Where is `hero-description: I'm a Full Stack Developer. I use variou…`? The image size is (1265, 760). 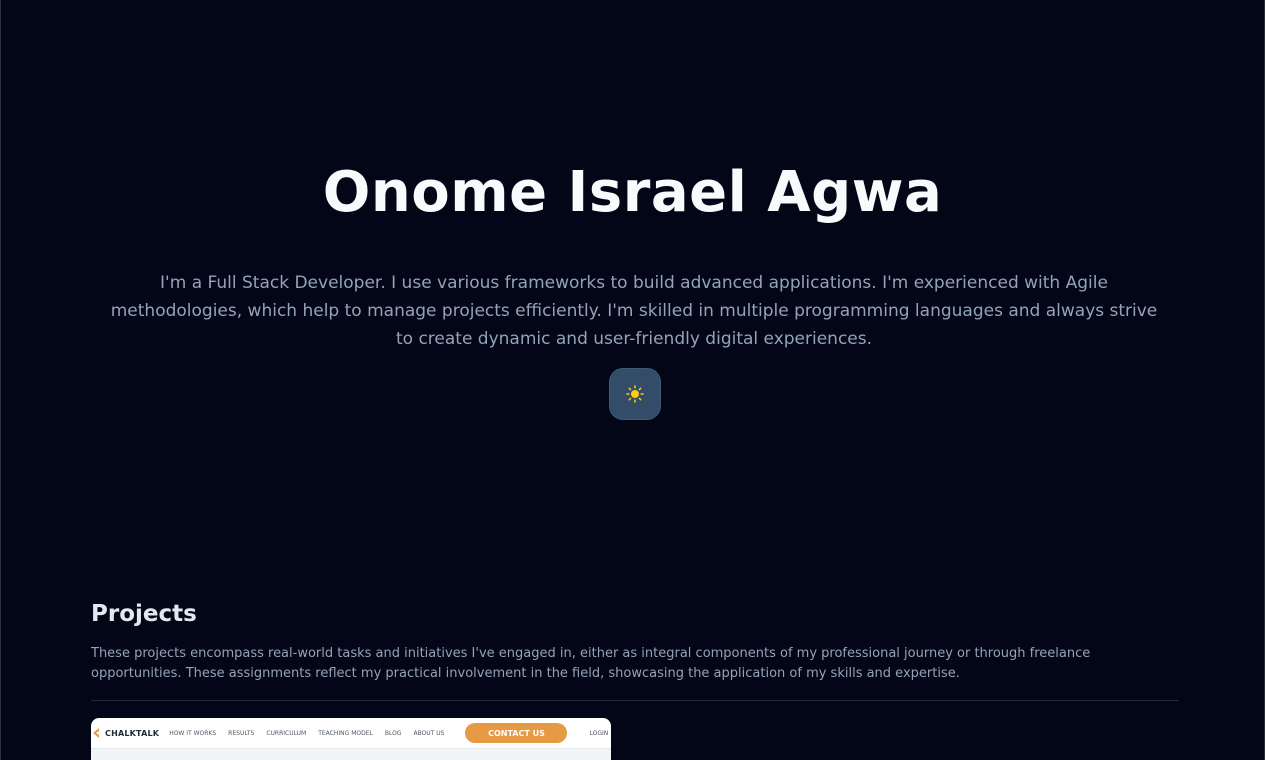
hero-description: I'm a Full Stack Developer. I use variou… is located at coordinates (634, 311).